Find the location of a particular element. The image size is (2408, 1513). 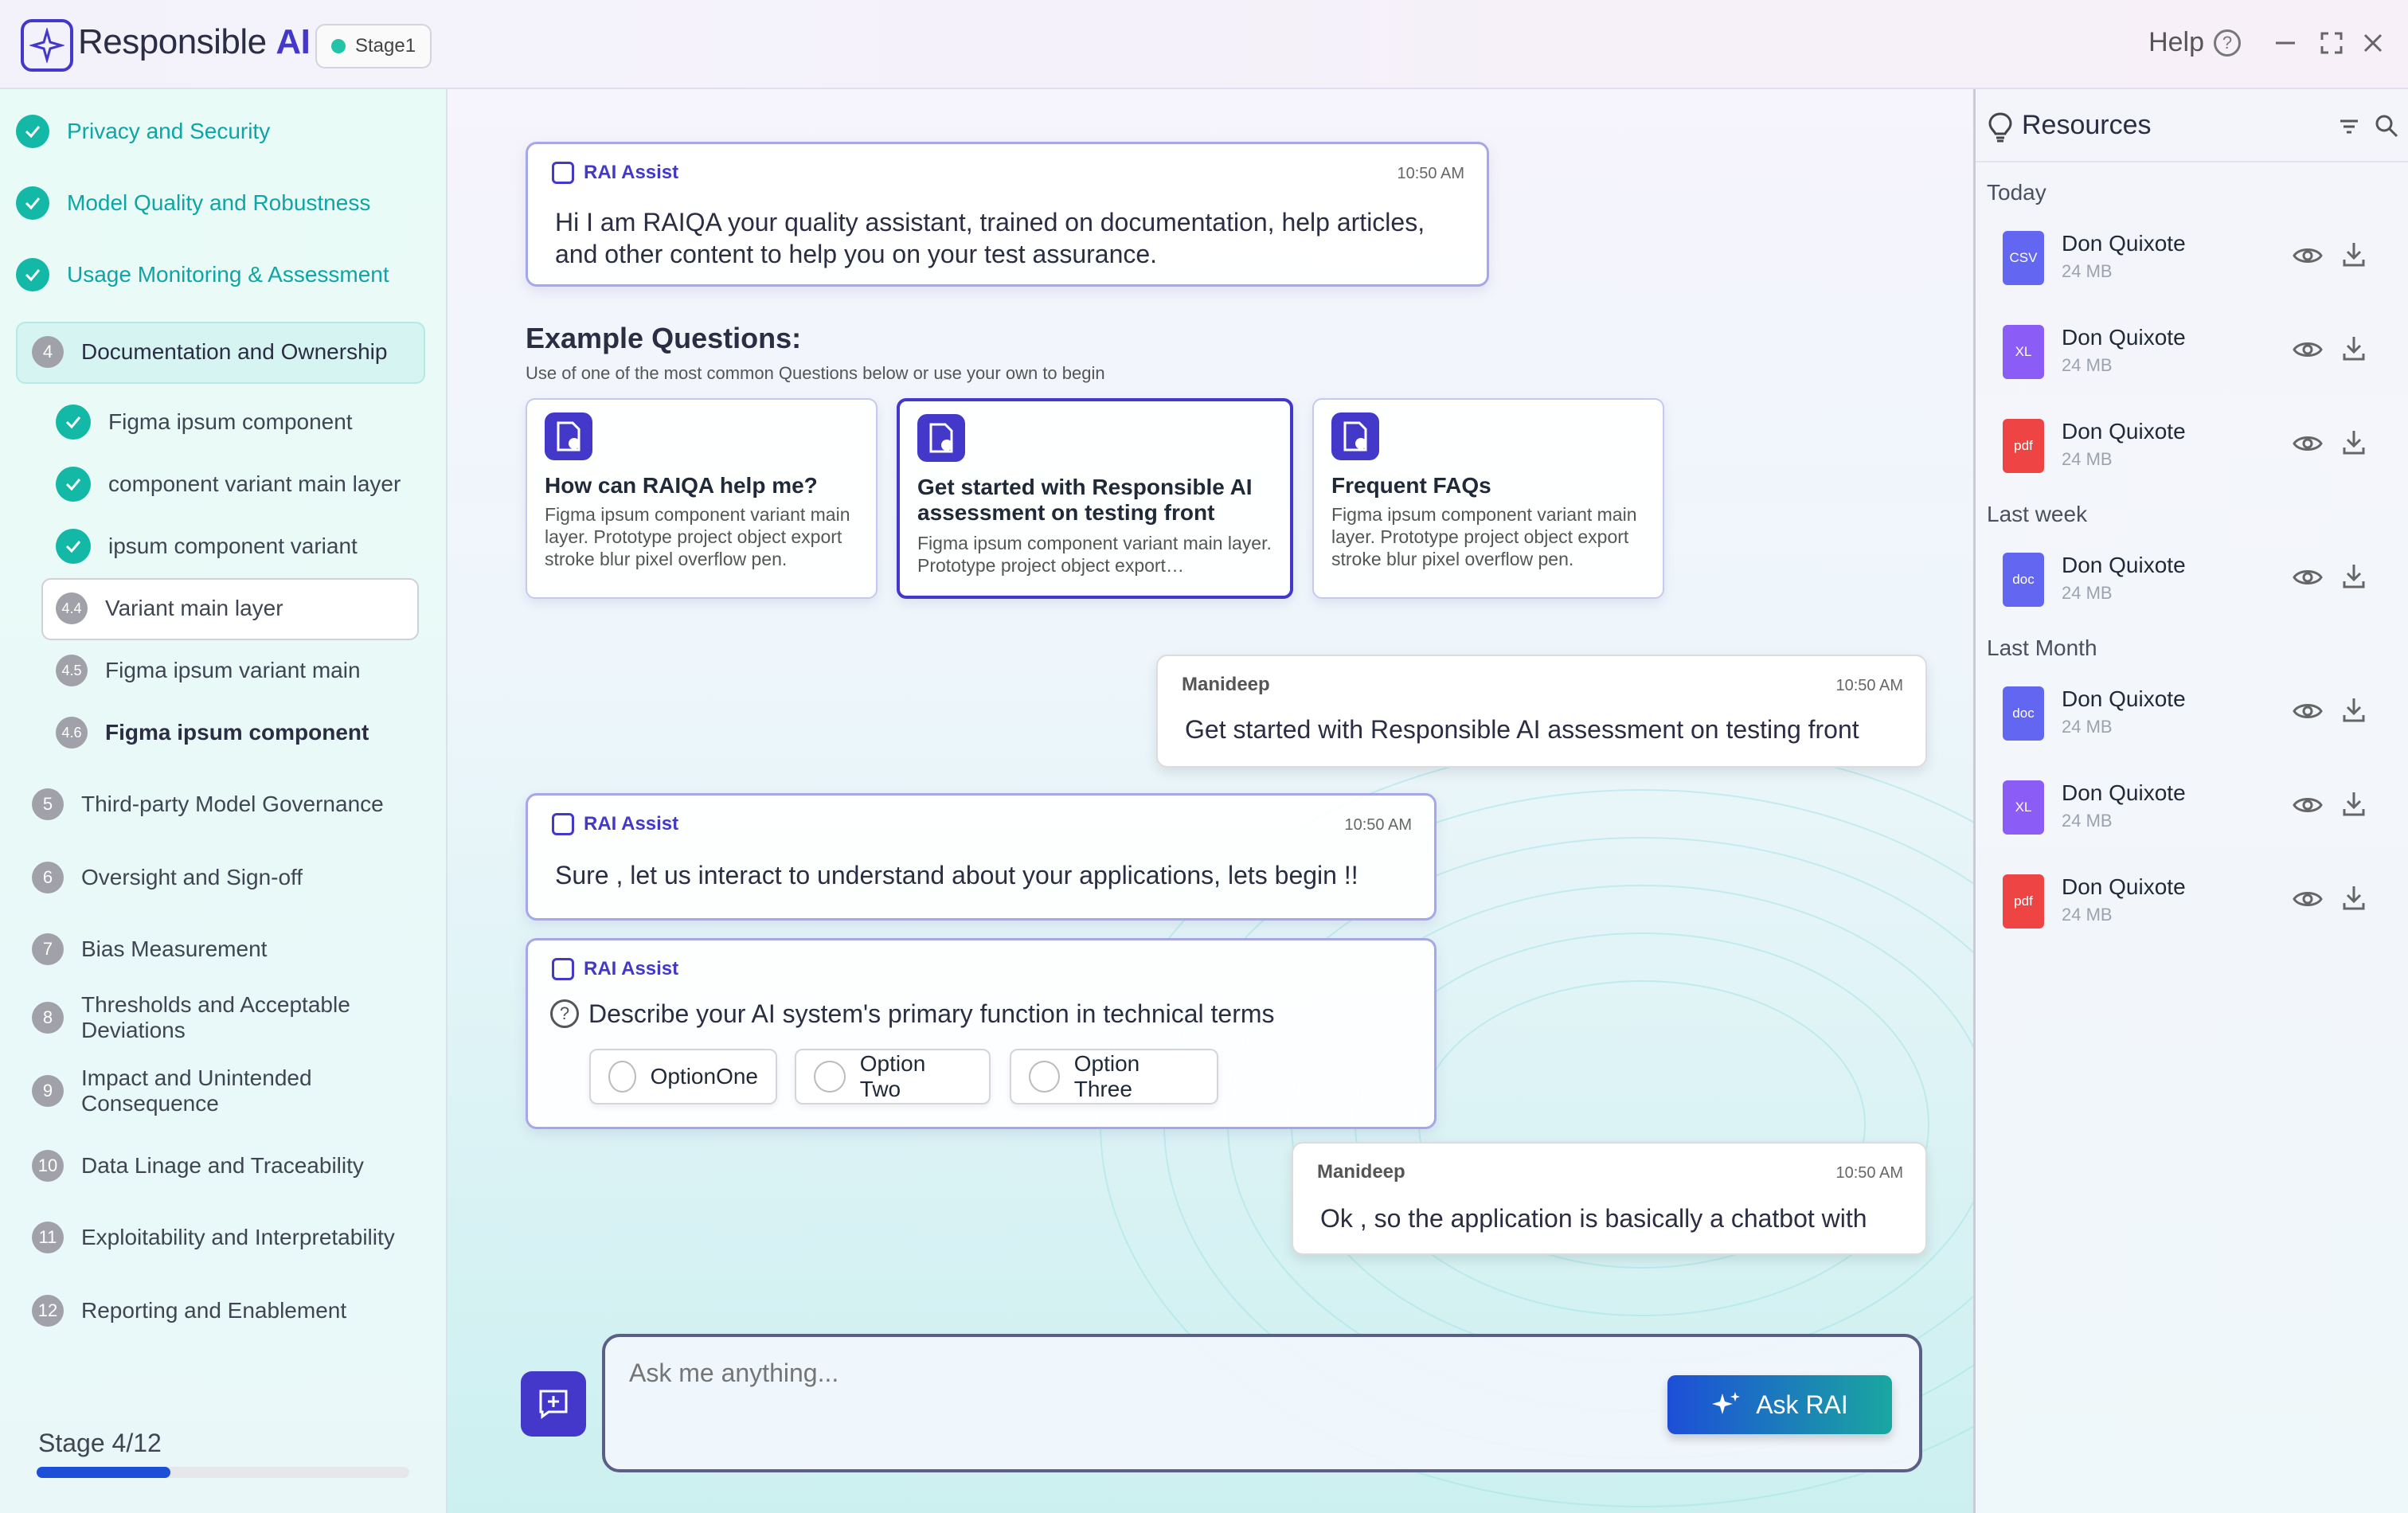

step-number: 4.4 is located at coordinates (72, 608).